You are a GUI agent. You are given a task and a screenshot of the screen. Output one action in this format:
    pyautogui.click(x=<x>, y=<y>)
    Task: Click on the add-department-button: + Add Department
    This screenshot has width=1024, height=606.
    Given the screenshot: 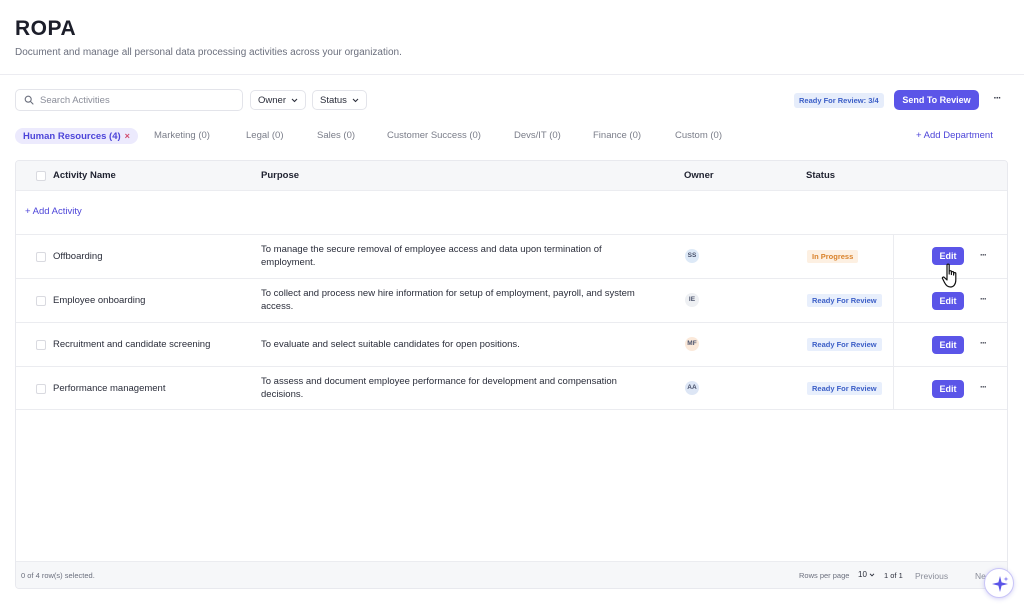 What is the action you would take?
    pyautogui.click(x=954, y=136)
    